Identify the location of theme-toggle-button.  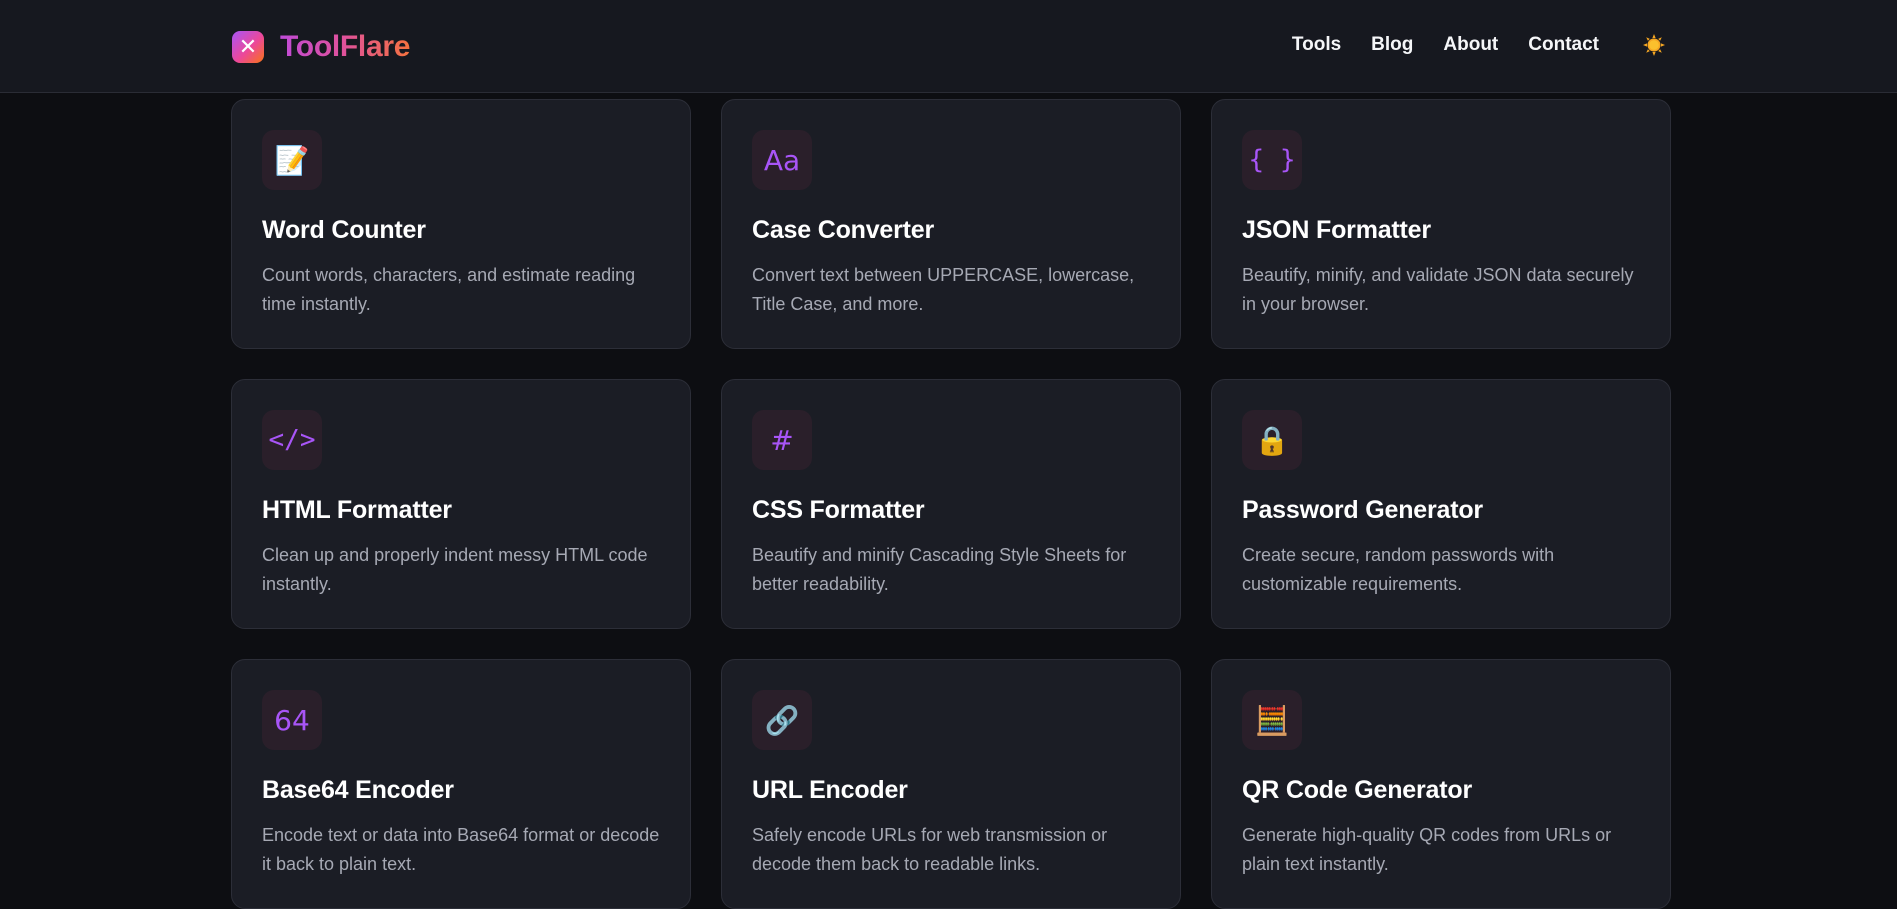
(1654, 45).